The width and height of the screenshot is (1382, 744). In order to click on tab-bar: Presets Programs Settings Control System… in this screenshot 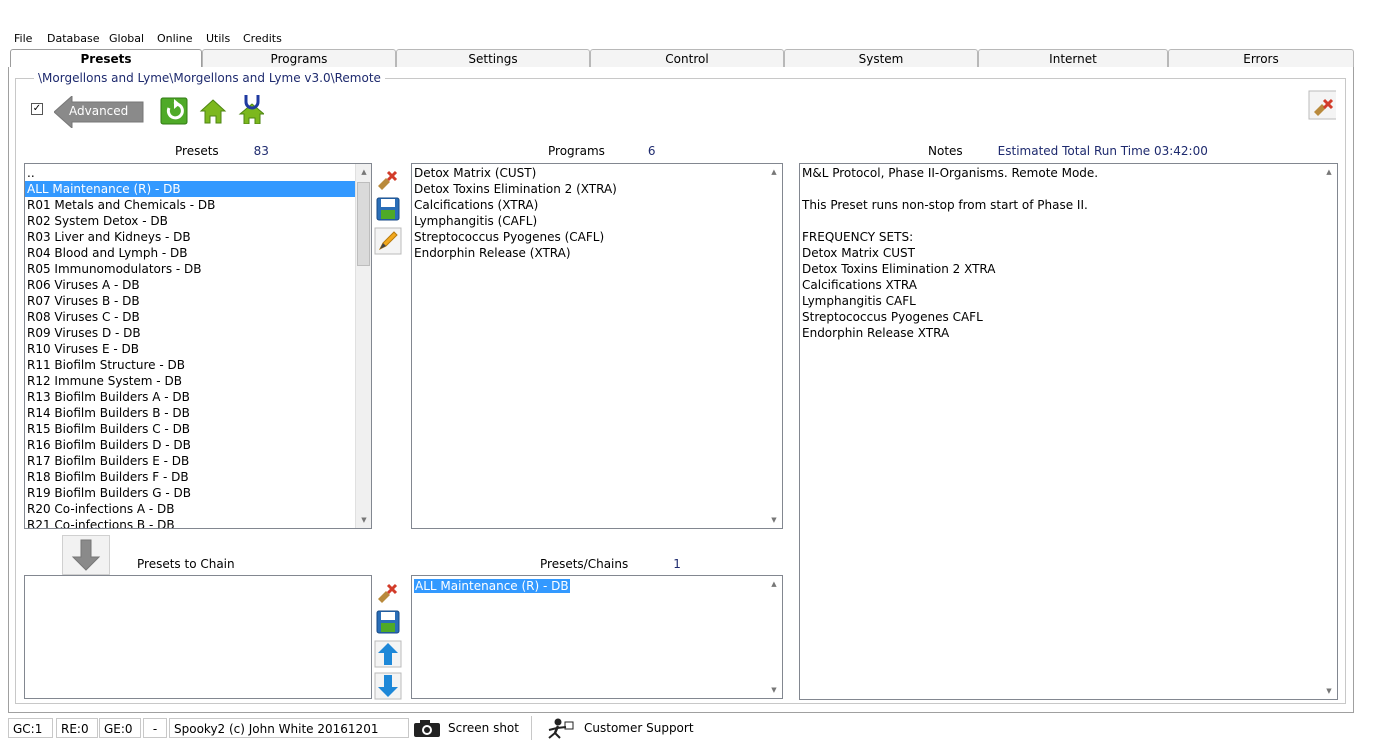, I will do `click(681, 58)`.